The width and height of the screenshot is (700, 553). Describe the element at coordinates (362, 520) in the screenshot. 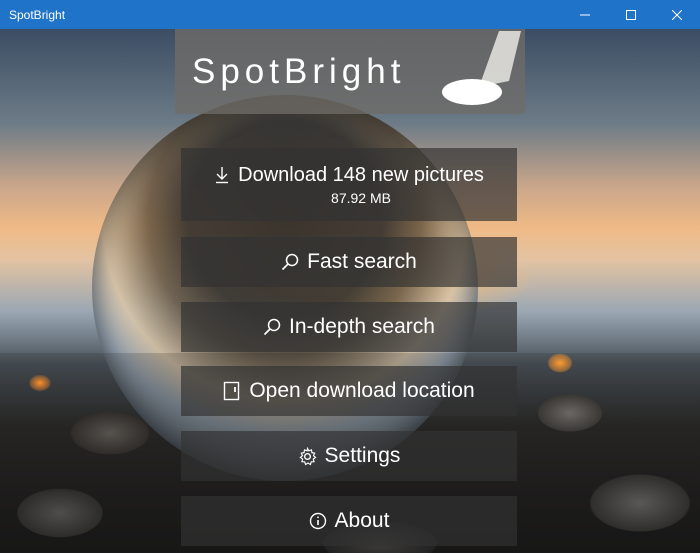

I see `about-label: About` at that location.